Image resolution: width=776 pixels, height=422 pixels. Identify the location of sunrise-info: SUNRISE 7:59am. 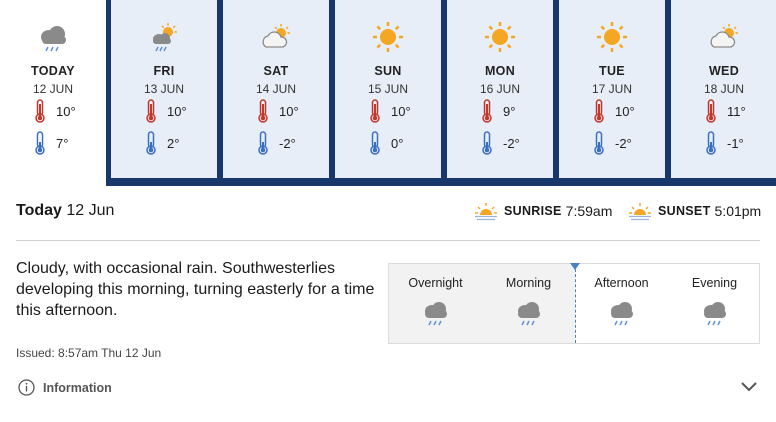
(543, 211).